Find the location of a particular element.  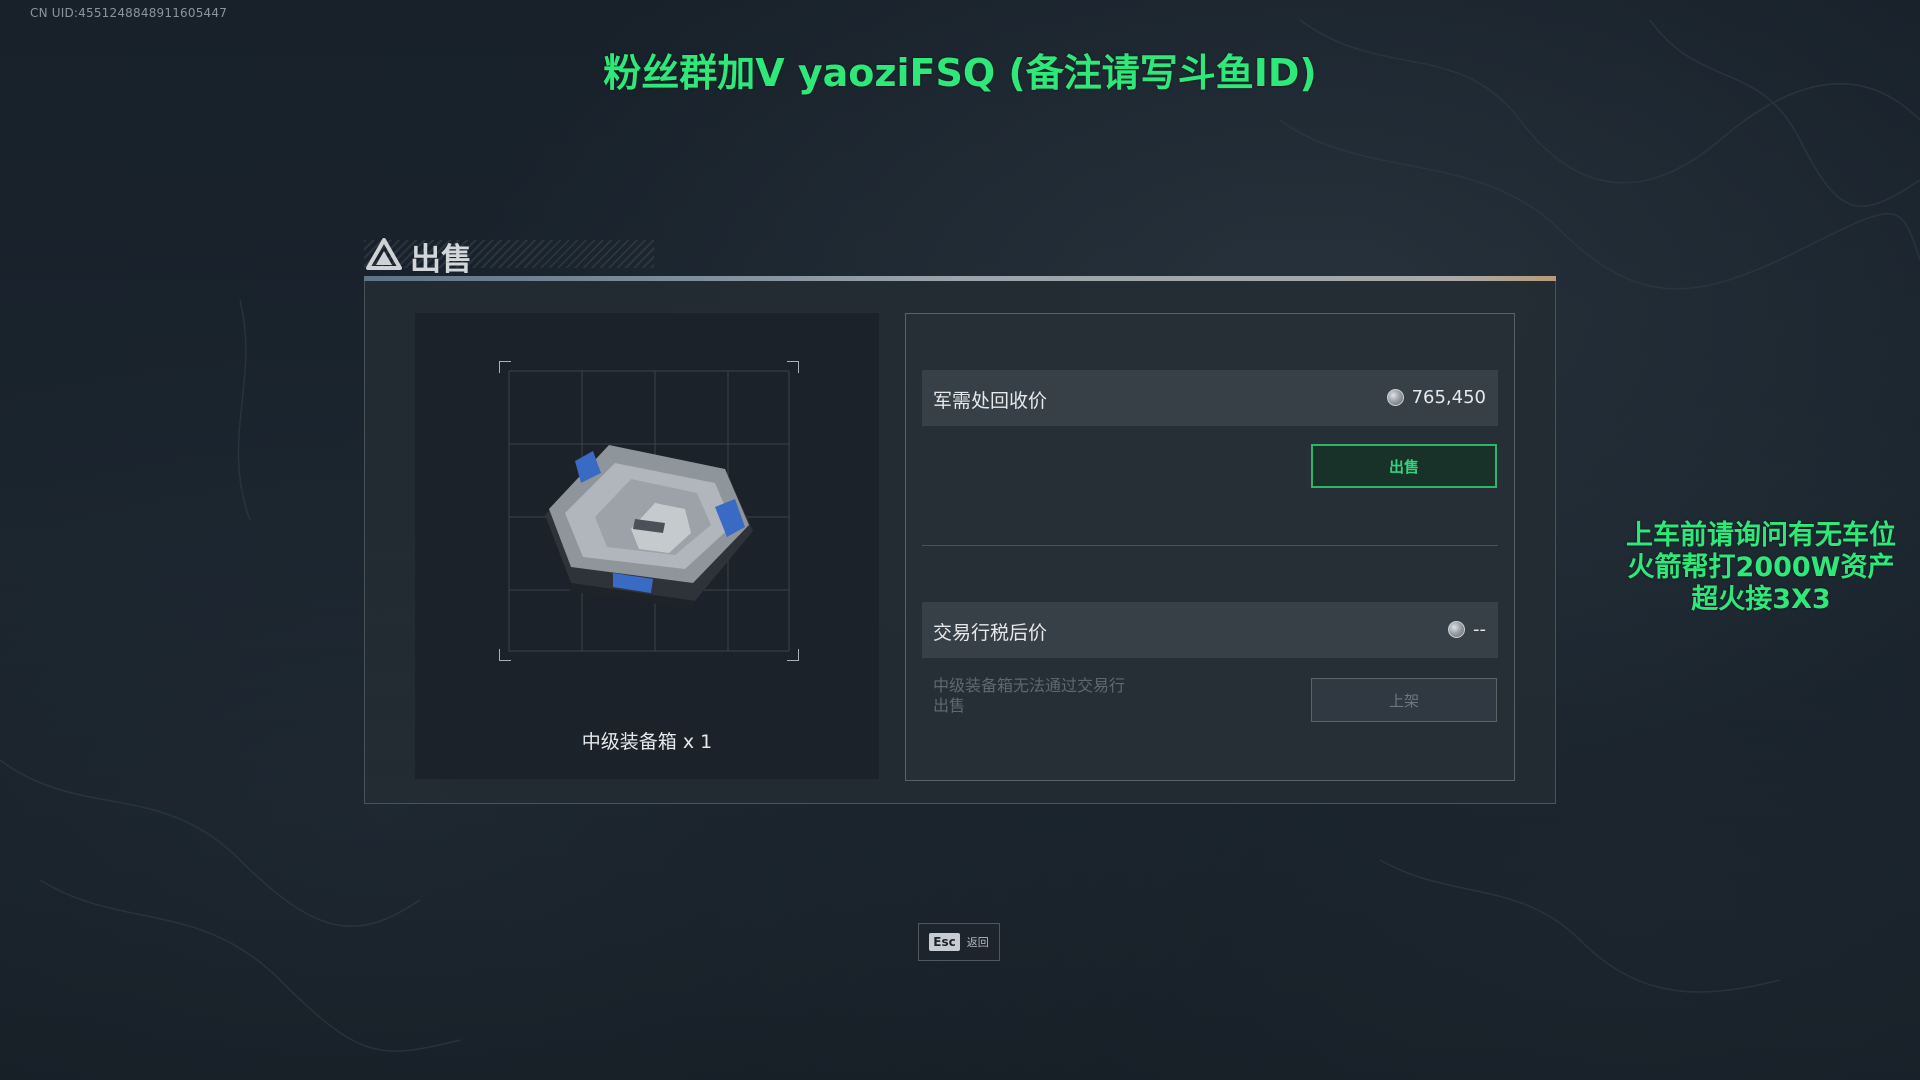

notice-line-1: 上车前请询问有无车位 is located at coordinates (1761, 535).